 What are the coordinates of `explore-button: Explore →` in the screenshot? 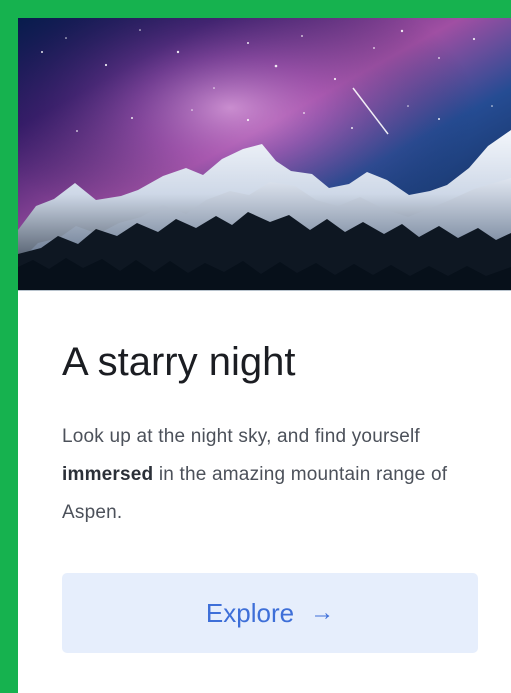 It's located at (270, 613).